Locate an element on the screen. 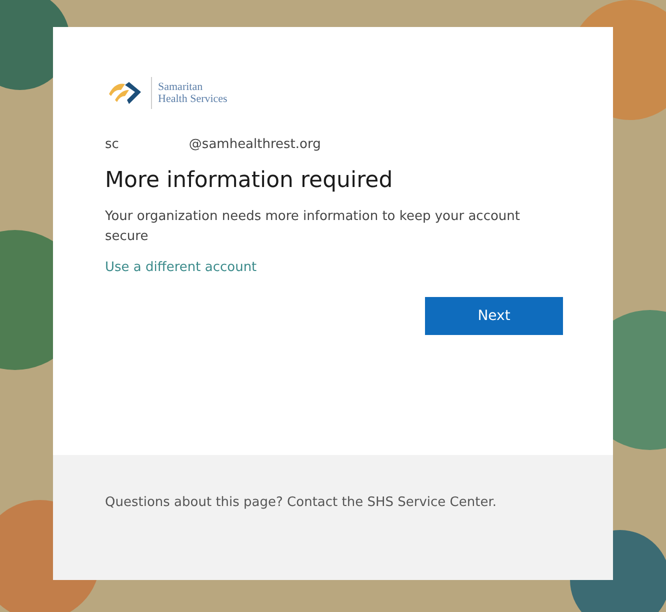 Image resolution: width=666 pixels, height=612 pixels. account-name: sc is located at coordinates (112, 144).